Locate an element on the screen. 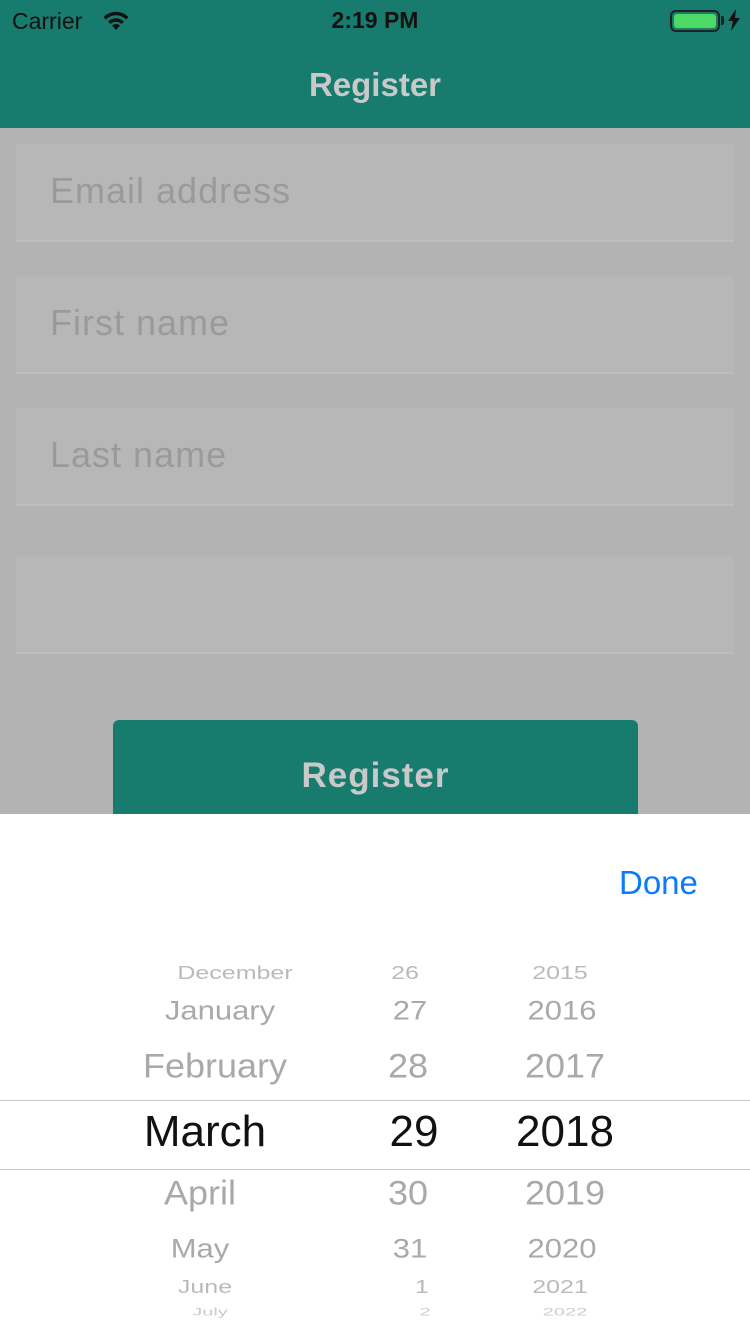  last-name-field: Last name is located at coordinates (375, 457).